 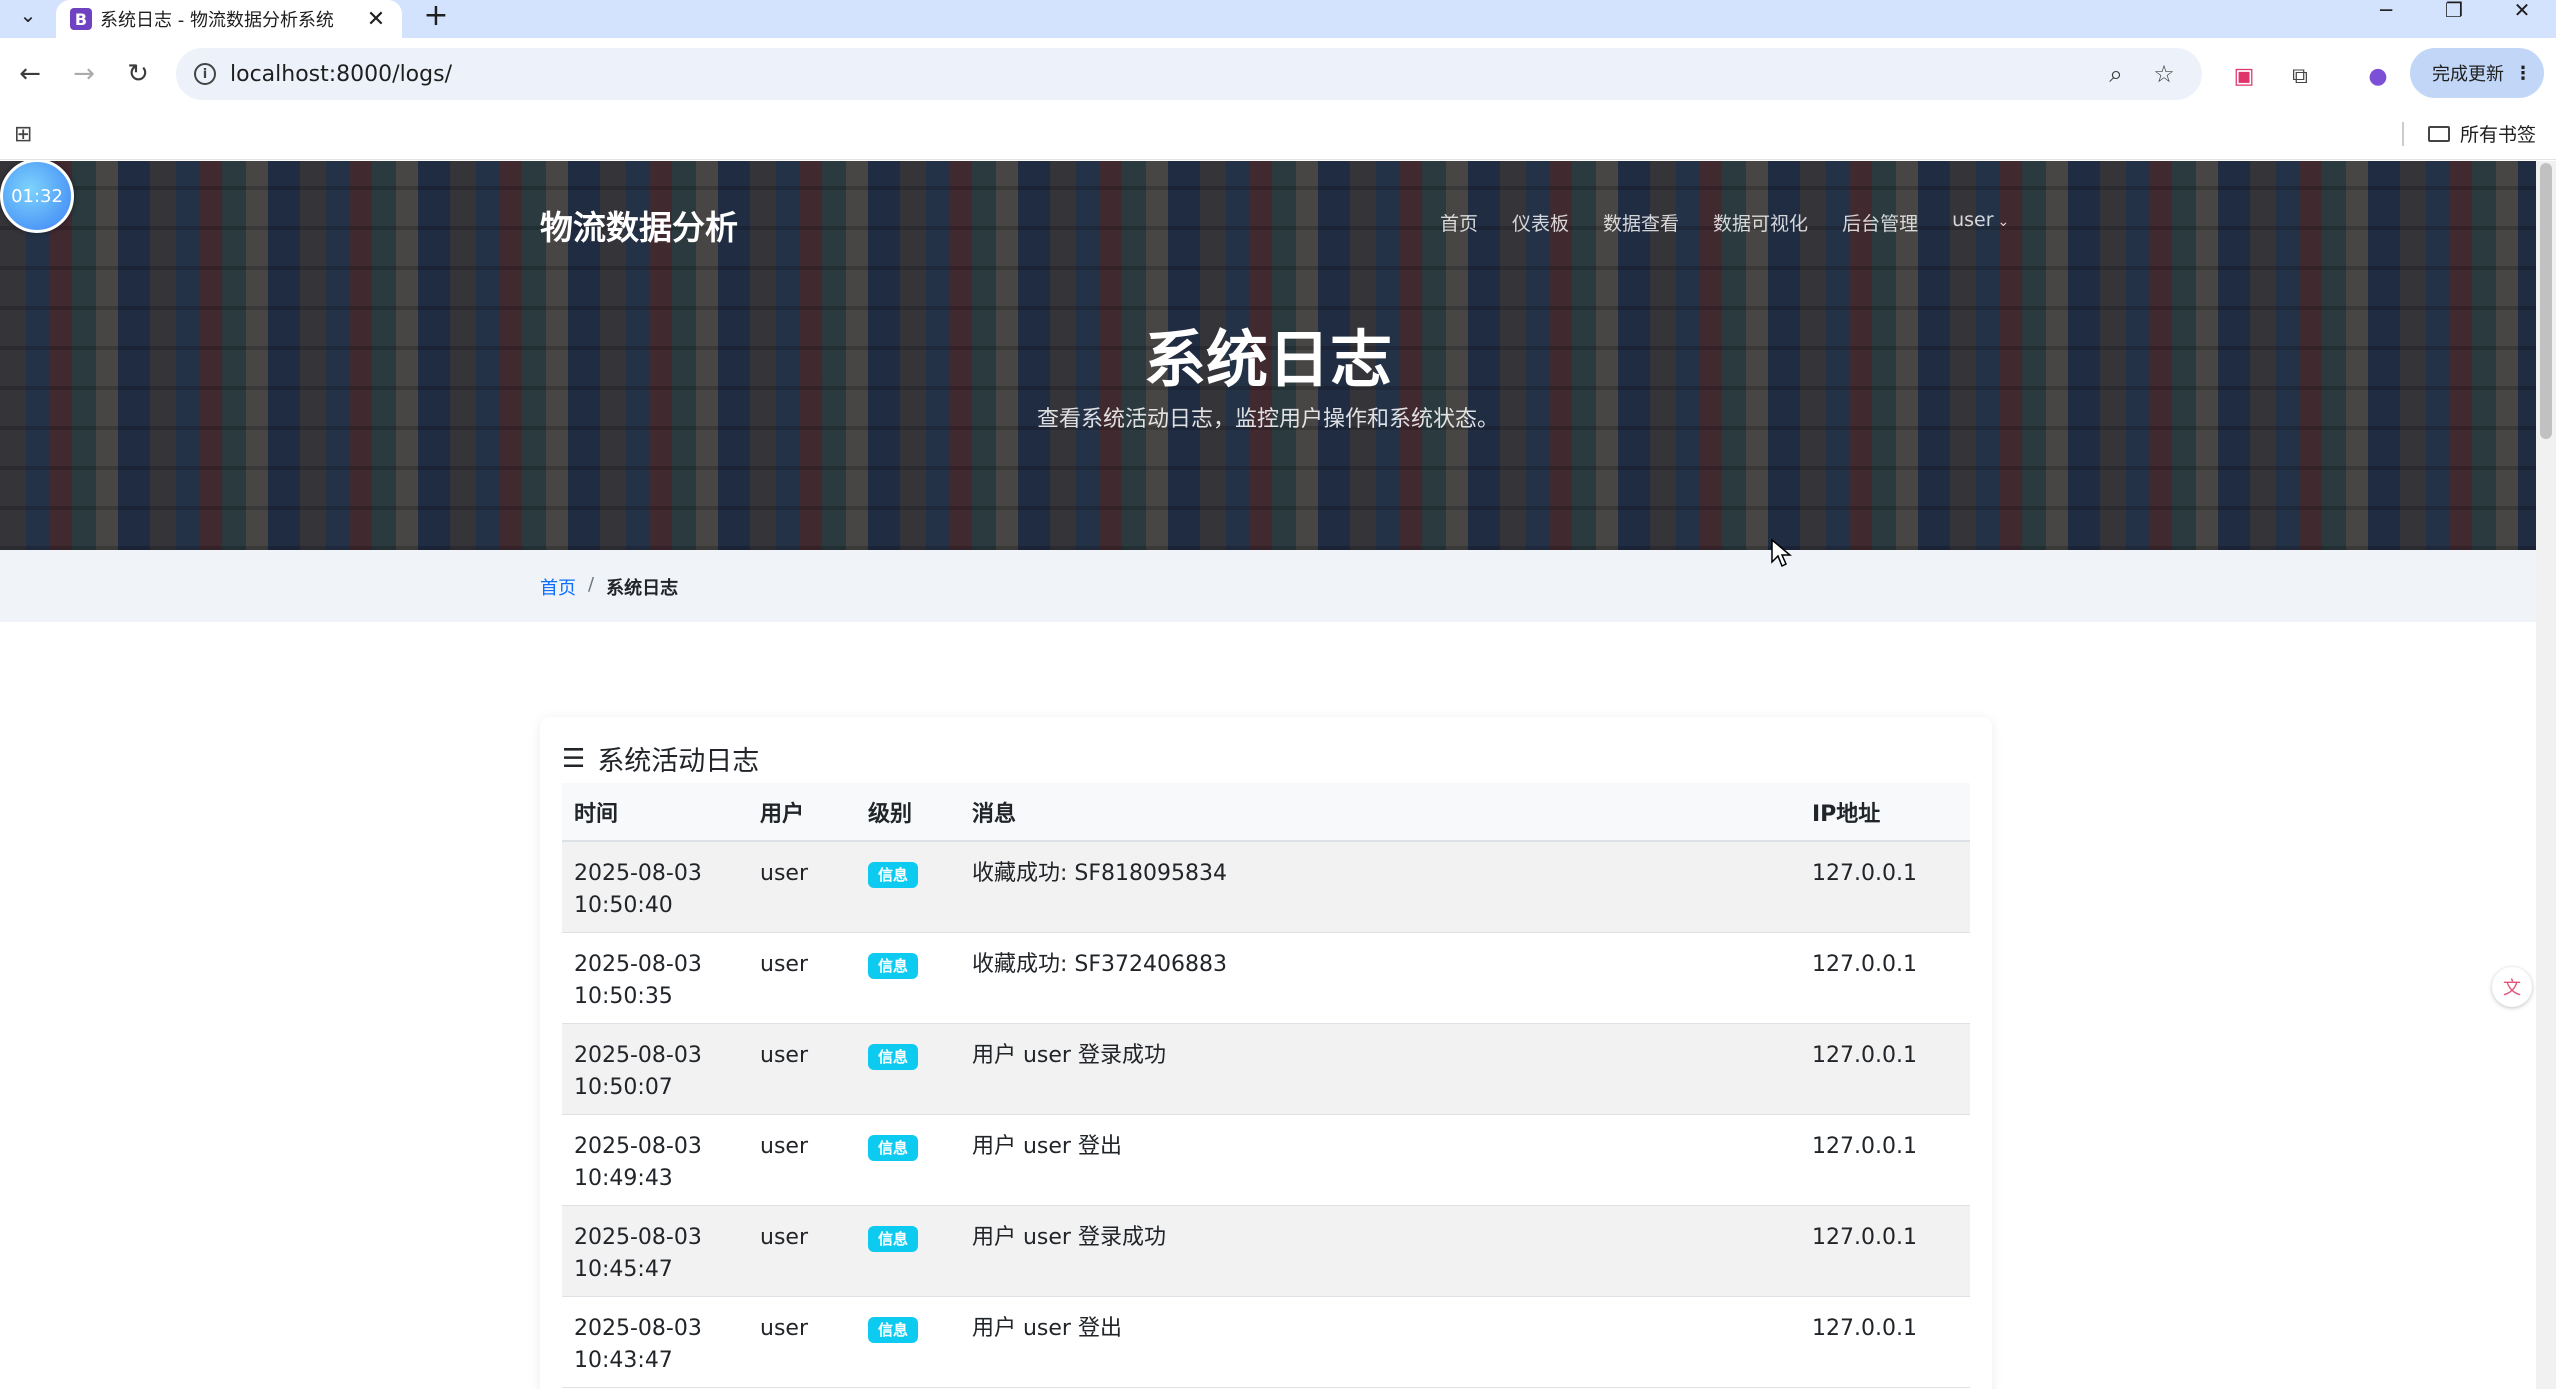 What do you see at coordinates (1380, 887) in the screenshot?
I see `cell-message: 收藏成功: SF818095834` at bounding box center [1380, 887].